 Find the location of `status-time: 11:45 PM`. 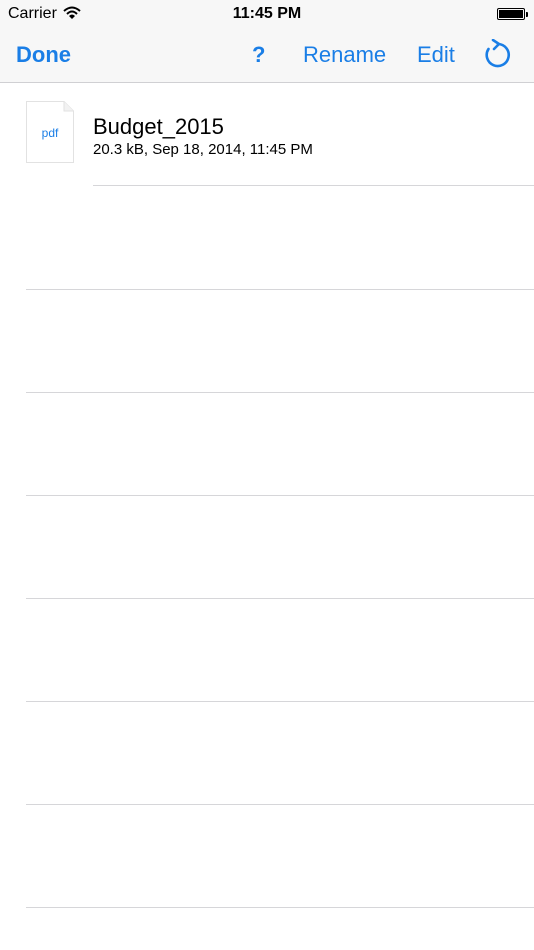

status-time: 11:45 PM is located at coordinates (267, 13).